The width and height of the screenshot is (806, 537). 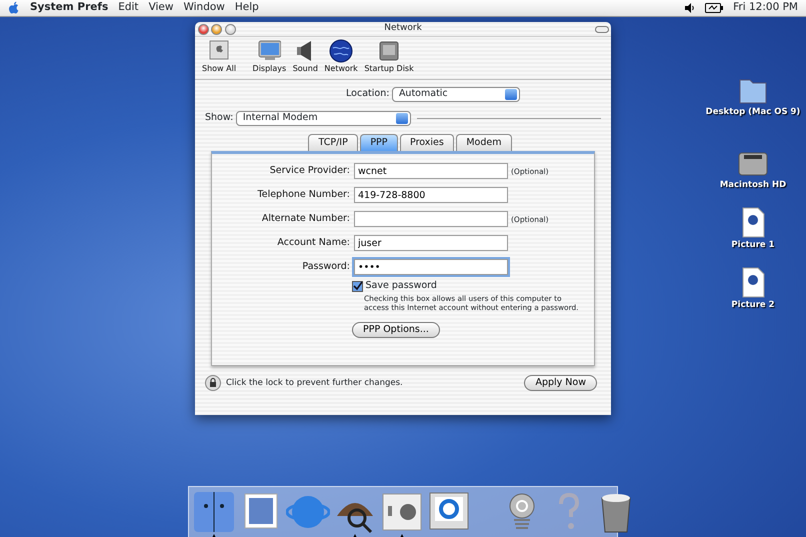 What do you see at coordinates (314, 383) in the screenshot?
I see `lock-message: Click the lock to prevent further changes.` at bounding box center [314, 383].